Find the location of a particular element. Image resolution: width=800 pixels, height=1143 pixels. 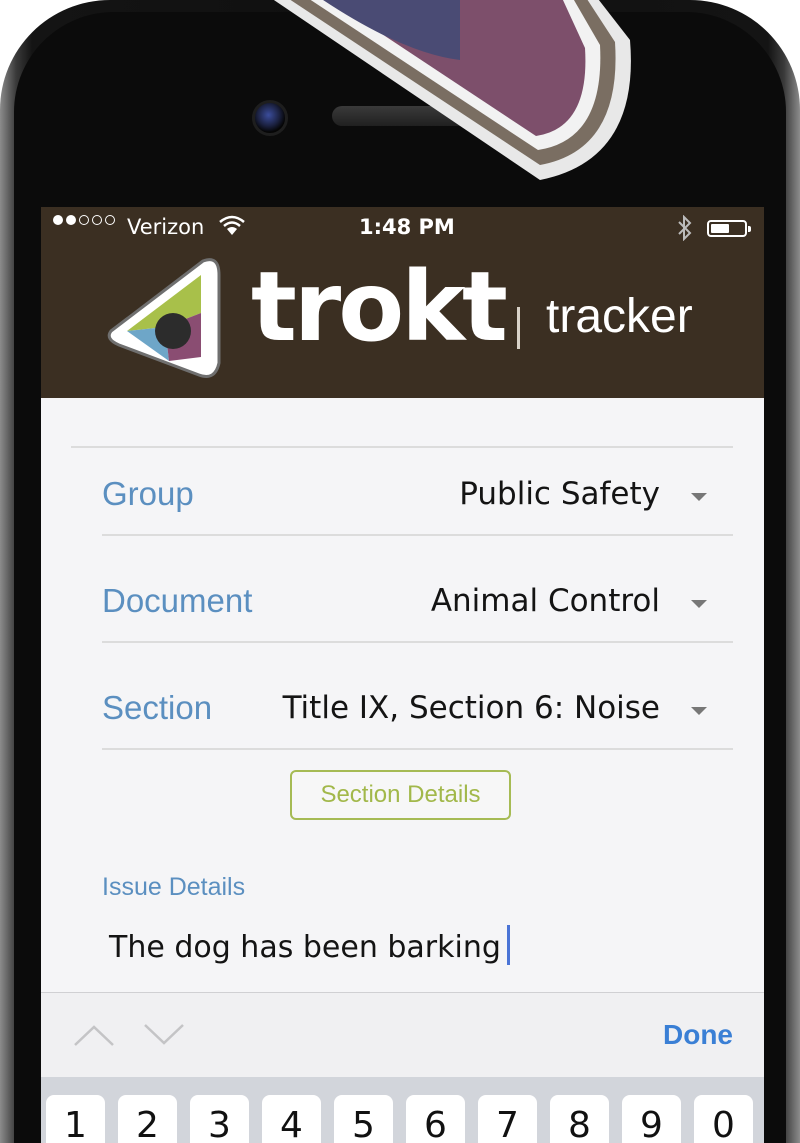

issue-details-label: Issue Details is located at coordinates (174, 887).